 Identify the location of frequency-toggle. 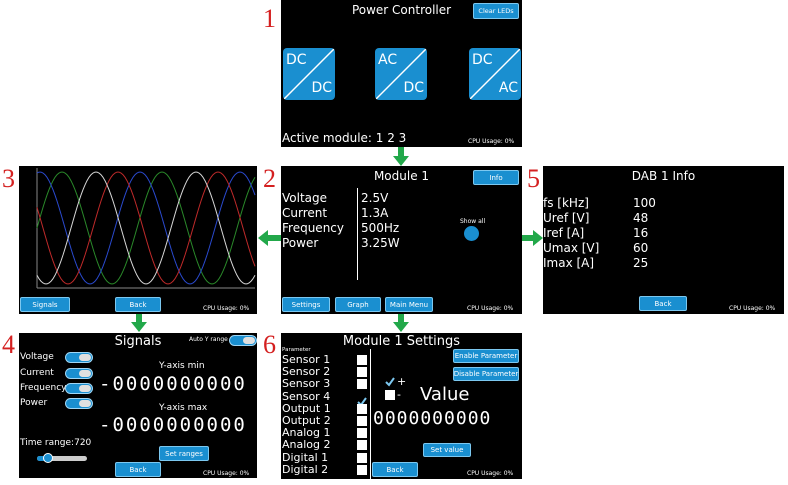
(79, 388).